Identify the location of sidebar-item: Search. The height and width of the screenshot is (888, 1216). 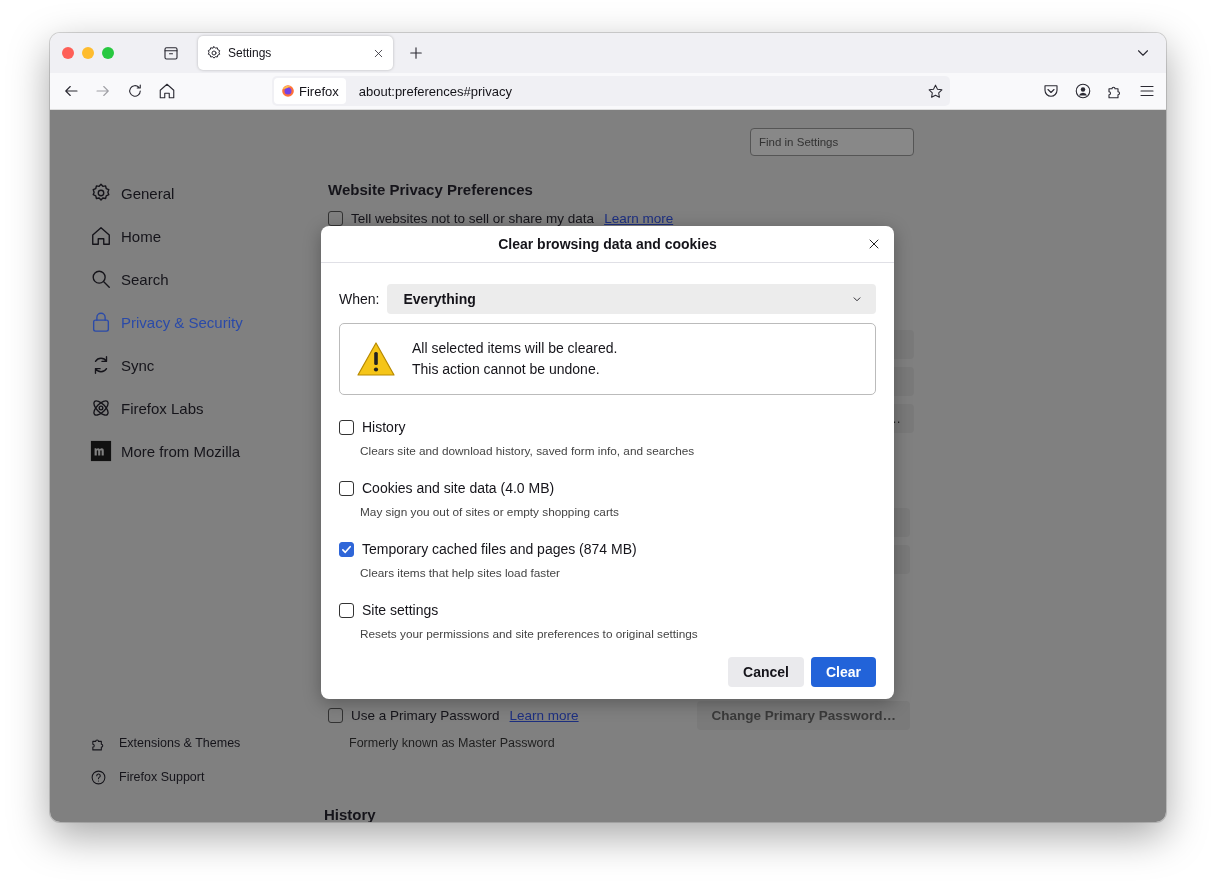
(209, 279).